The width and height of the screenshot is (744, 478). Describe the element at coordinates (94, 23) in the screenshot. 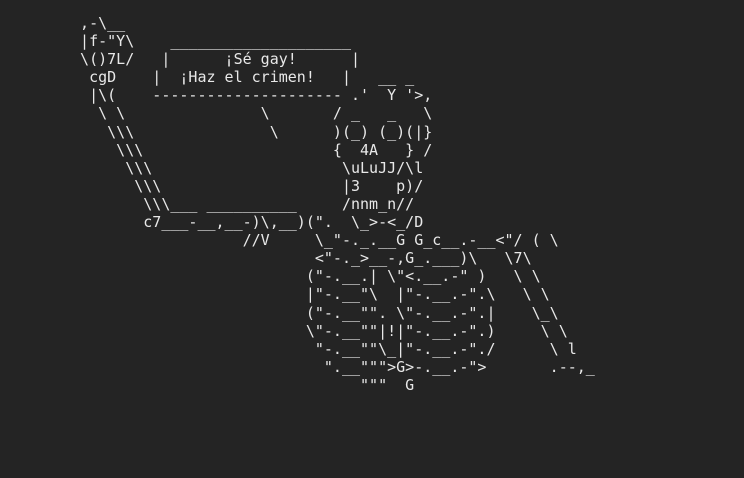

I see `ascii-line: ,-\__` at that location.